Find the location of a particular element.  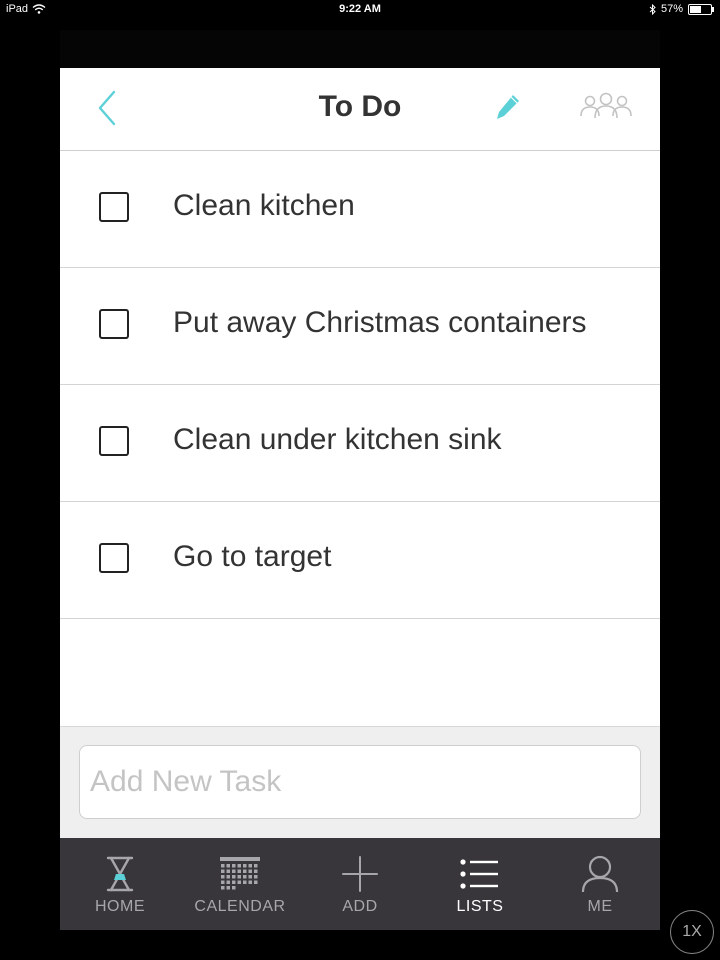

status-right: 57% is located at coordinates (681, 9).